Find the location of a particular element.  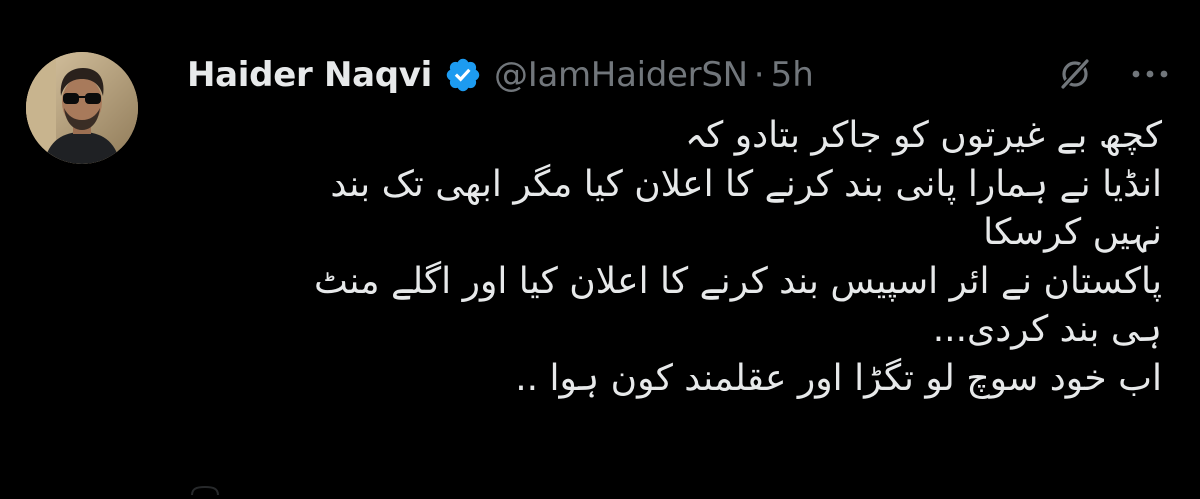

tweet-header: Haider Naqvi @IamHaiderSN · 5h is located at coordinates (500, 75).